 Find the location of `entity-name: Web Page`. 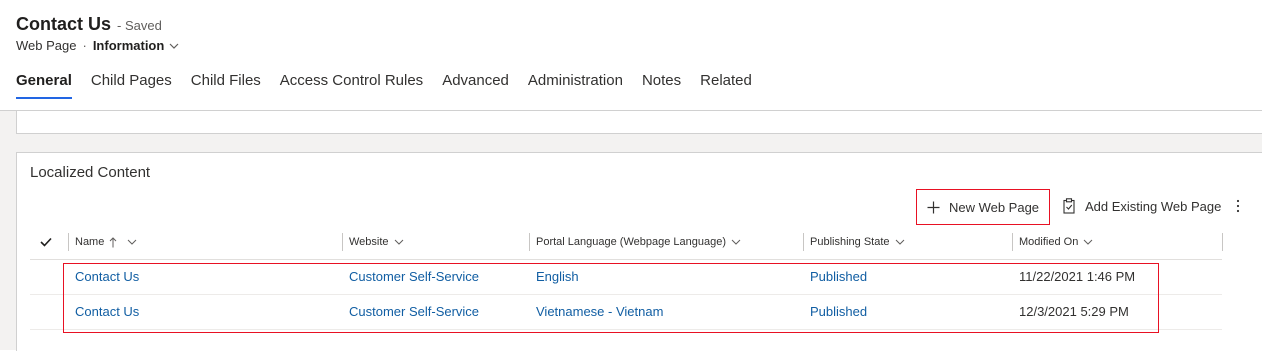

entity-name: Web Page is located at coordinates (46, 45).